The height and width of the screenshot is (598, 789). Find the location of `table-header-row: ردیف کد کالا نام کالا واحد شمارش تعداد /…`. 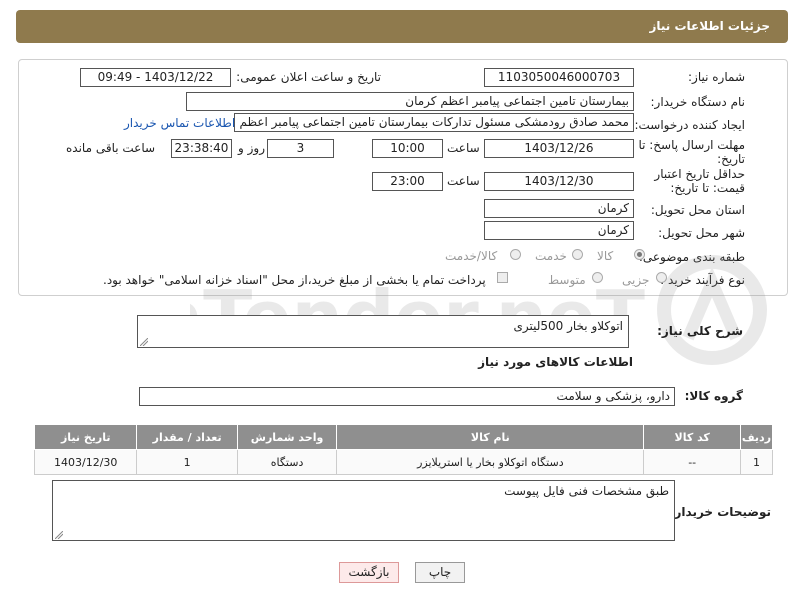

table-header-row: ردیف کد کالا نام کالا واحد شمارش تعداد /… is located at coordinates (403, 437).